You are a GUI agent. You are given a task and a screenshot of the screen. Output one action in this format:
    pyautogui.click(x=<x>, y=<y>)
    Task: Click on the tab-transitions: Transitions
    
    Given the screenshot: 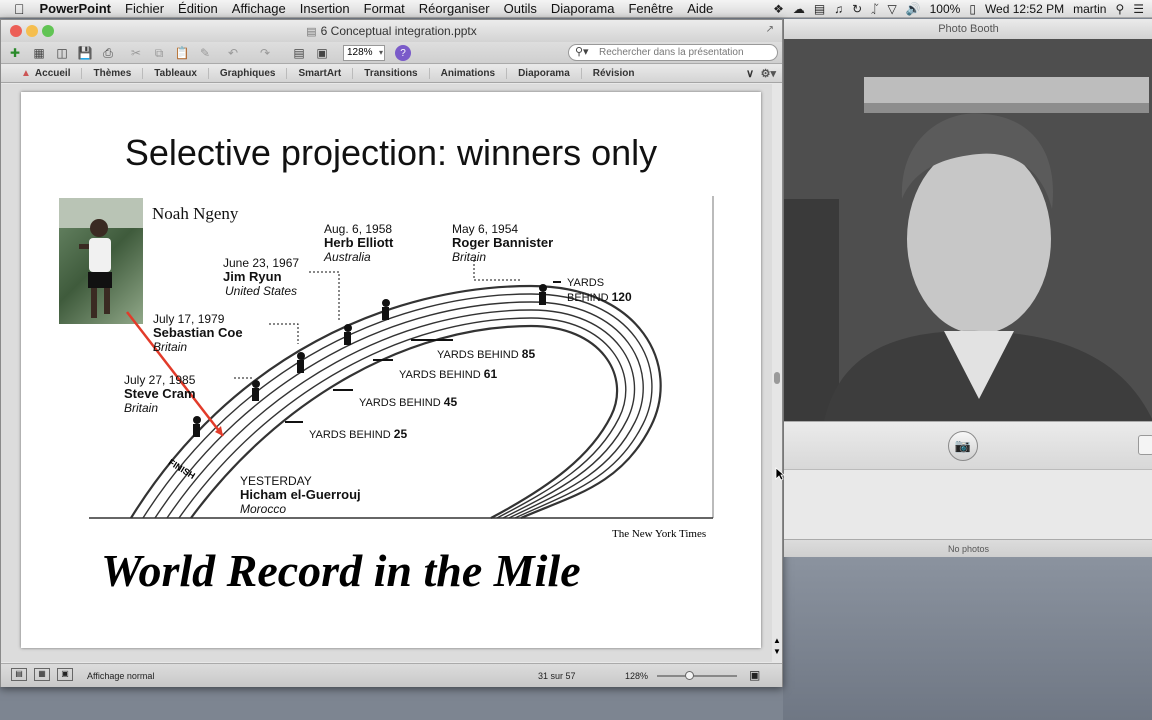 What is the action you would take?
    pyautogui.click(x=391, y=73)
    